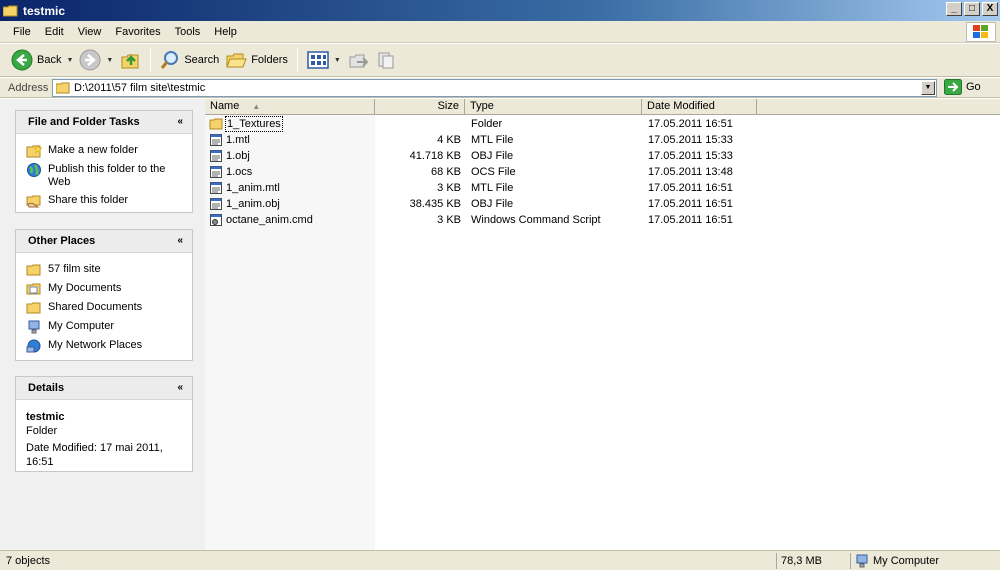 The width and height of the screenshot is (1000, 570). Describe the element at coordinates (104, 176) in the screenshot. I see `task-publish-to-web: Publish this folder to the Web` at that location.